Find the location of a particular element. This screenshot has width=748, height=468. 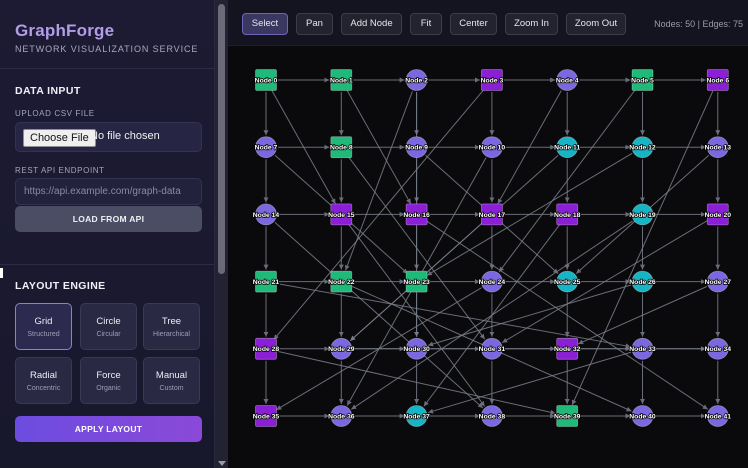

graph-node: Node 3 is located at coordinates (492, 80).